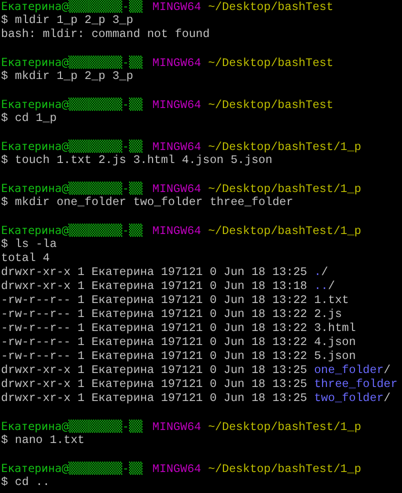  What do you see at coordinates (42, 440) in the screenshot?
I see `command-line: $ nano 1.txt` at bounding box center [42, 440].